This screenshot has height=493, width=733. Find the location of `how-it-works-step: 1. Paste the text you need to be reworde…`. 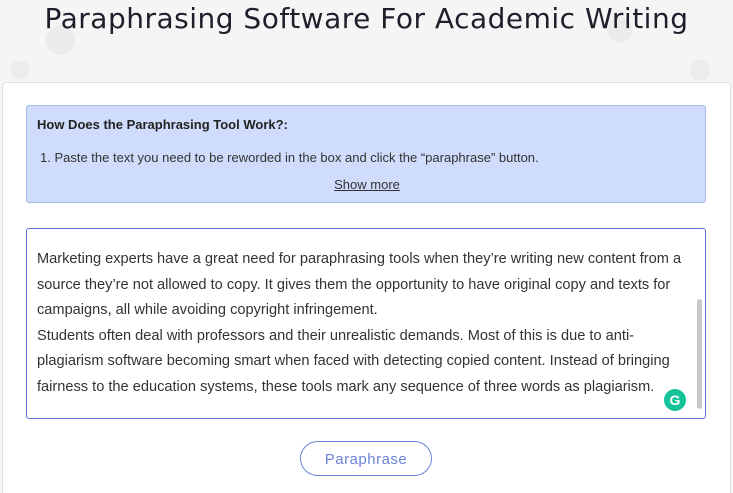

how-it-works-step: 1. Paste the text you need to be reworde… is located at coordinates (289, 157).